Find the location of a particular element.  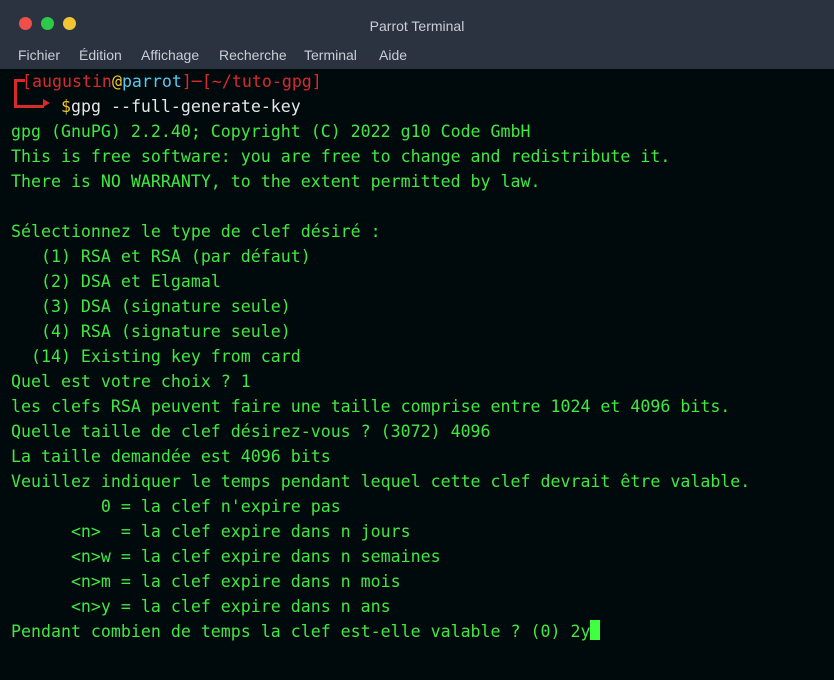

command-line: $gpg --full-generate-key is located at coordinates (181, 106).